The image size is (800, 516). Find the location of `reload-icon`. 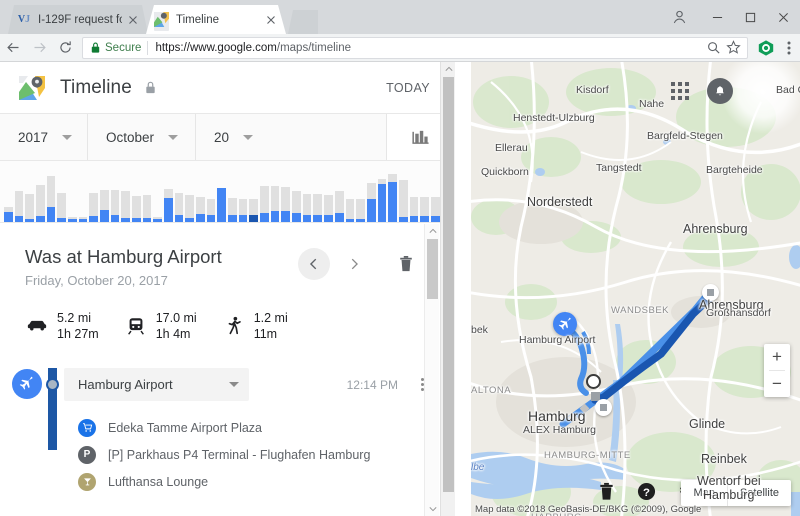

reload-icon is located at coordinates (65, 48).